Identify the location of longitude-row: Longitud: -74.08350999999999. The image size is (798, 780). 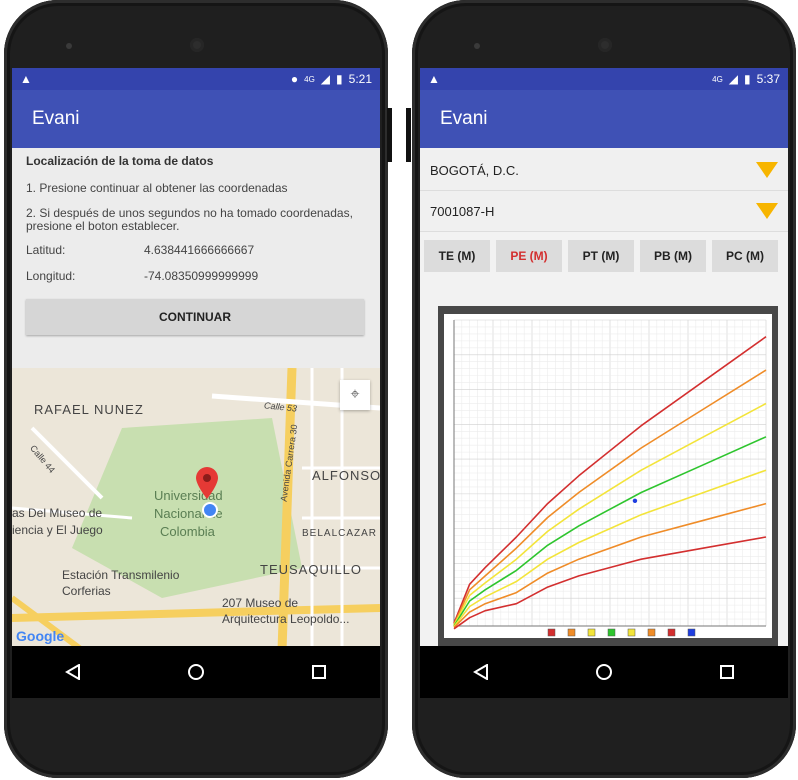
(197, 276).